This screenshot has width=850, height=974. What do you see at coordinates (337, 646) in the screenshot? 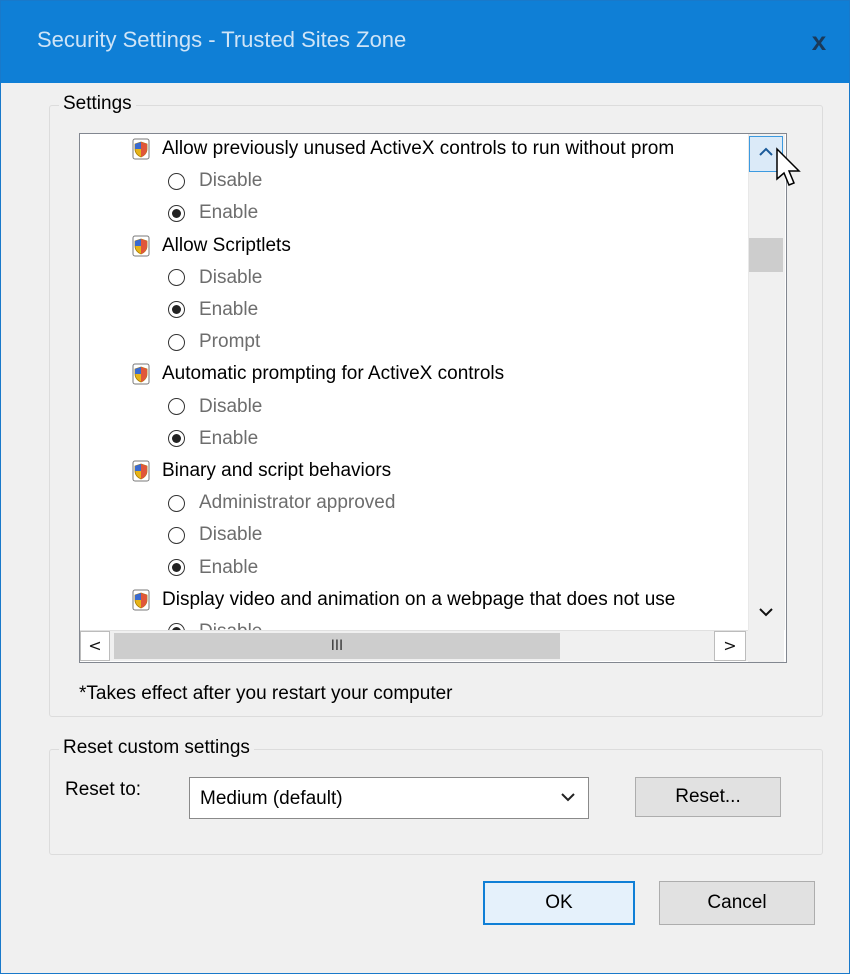
I see `horizontal-scroll-thumb: III` at bounding box center [337, 646].